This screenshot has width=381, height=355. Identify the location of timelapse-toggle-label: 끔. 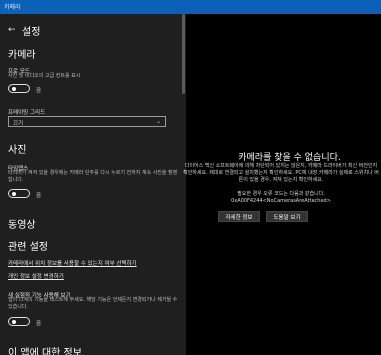
(39, 196).